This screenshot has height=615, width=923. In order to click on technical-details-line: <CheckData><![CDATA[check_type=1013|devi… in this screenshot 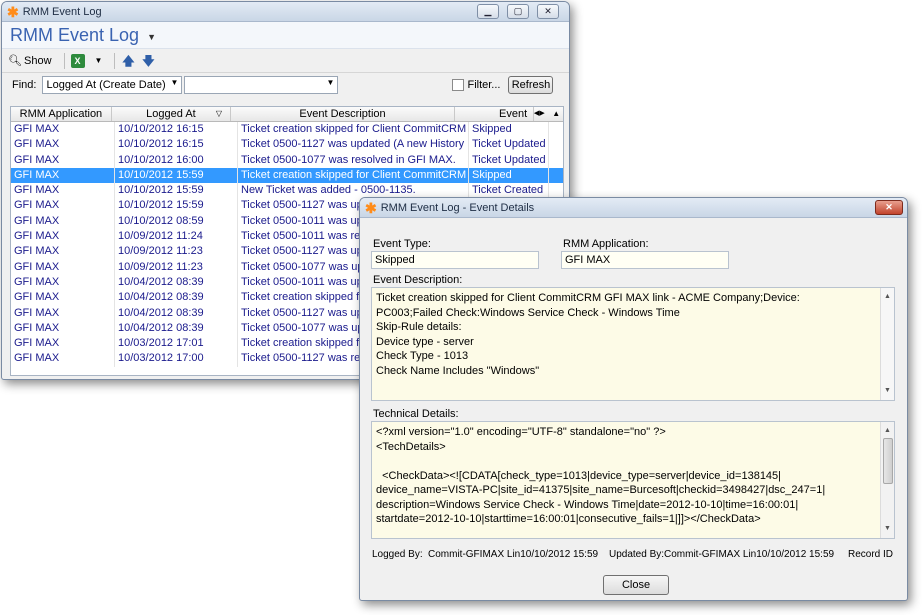, I will do `click(579, 475)`.